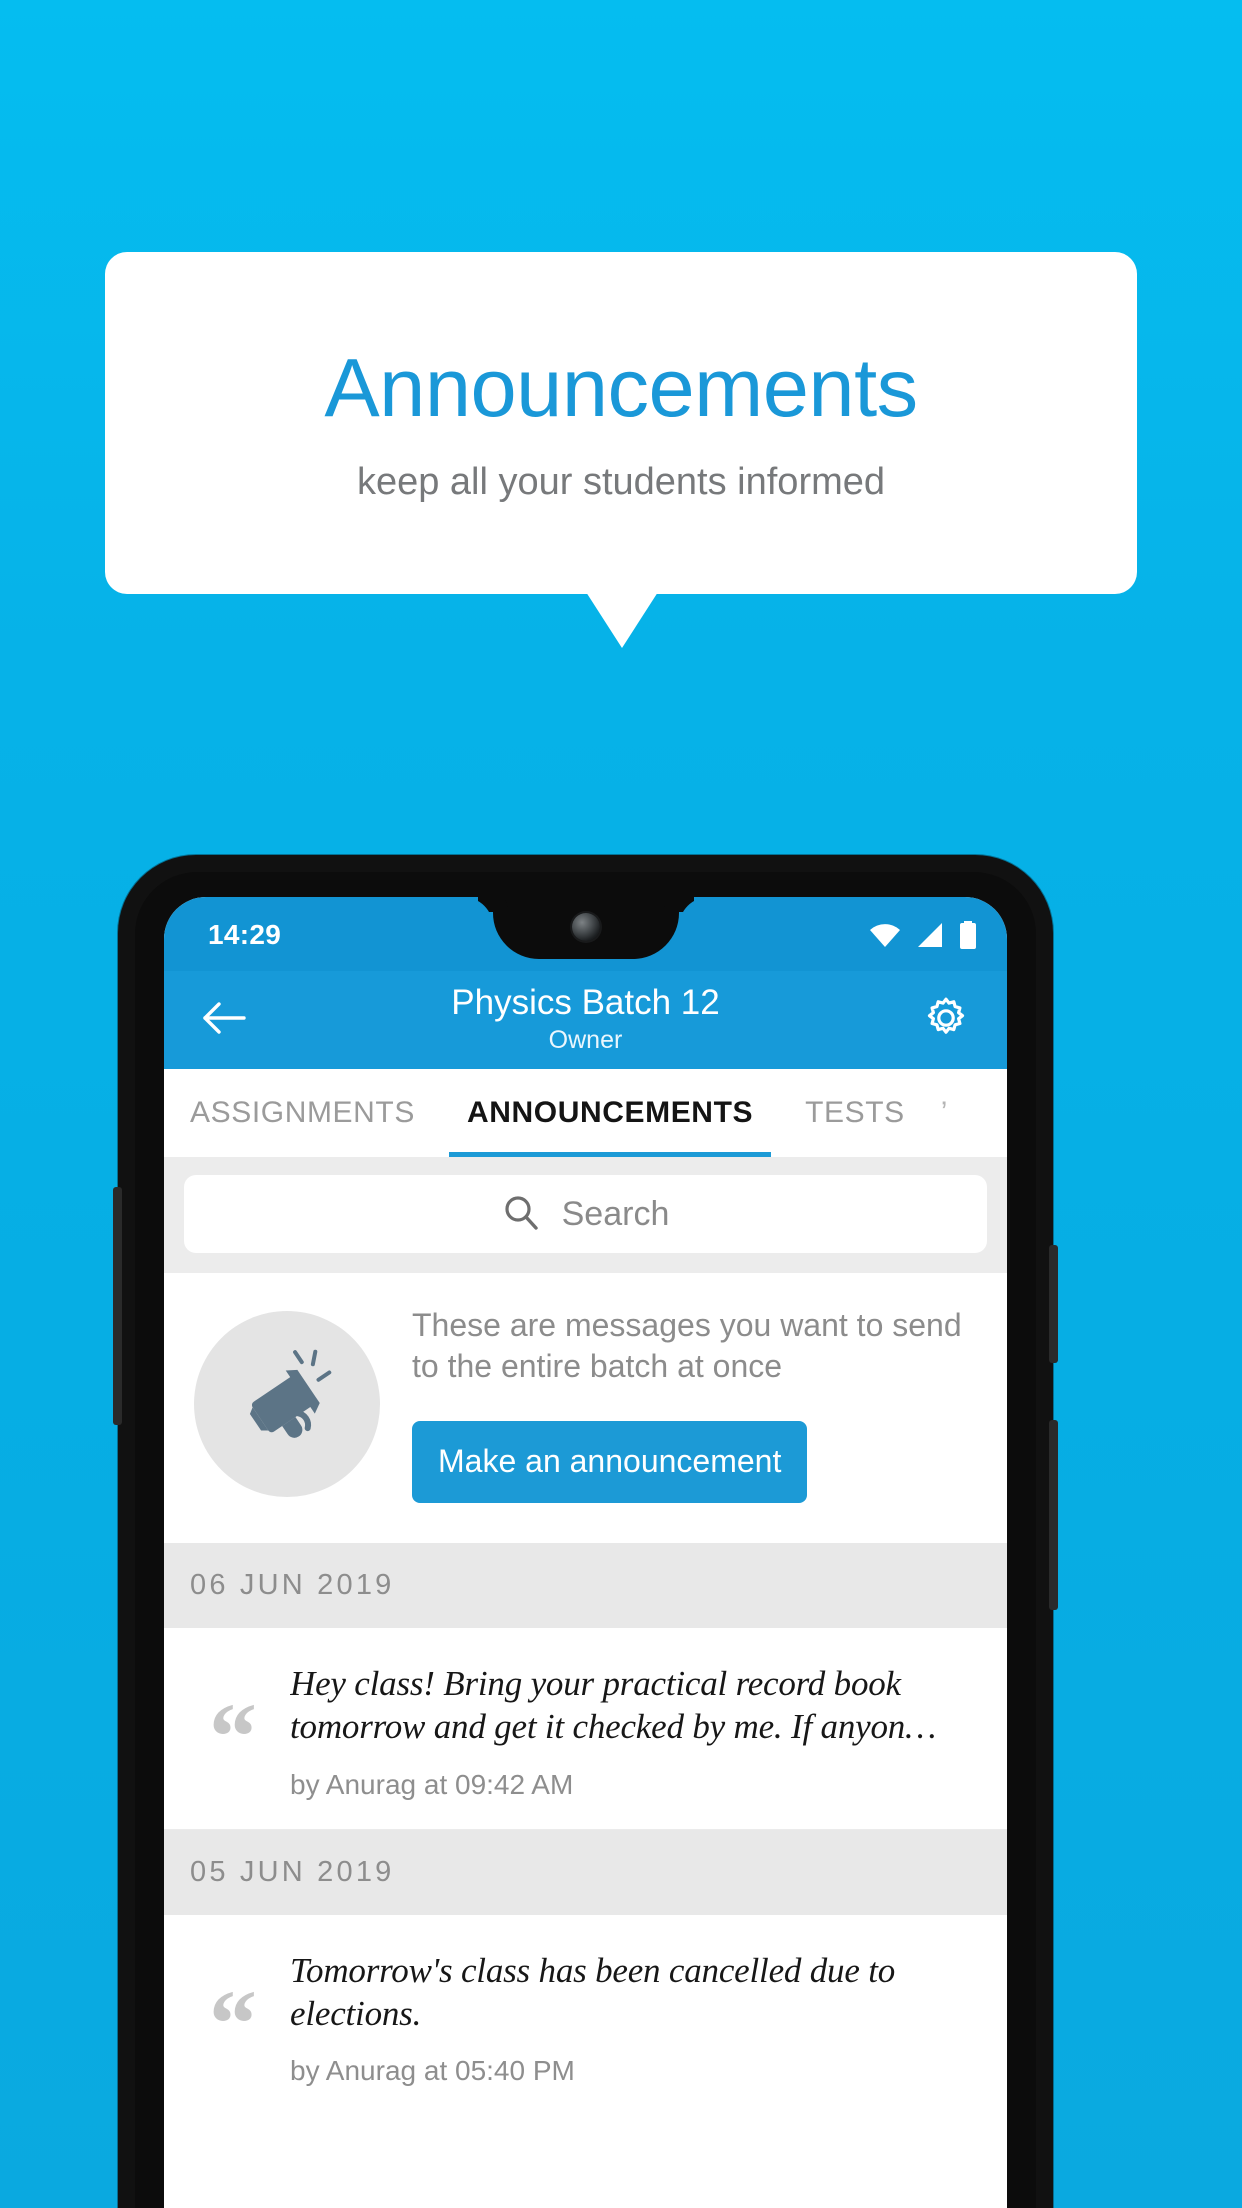  I want to click on volume-button, so click(1053, 1515).